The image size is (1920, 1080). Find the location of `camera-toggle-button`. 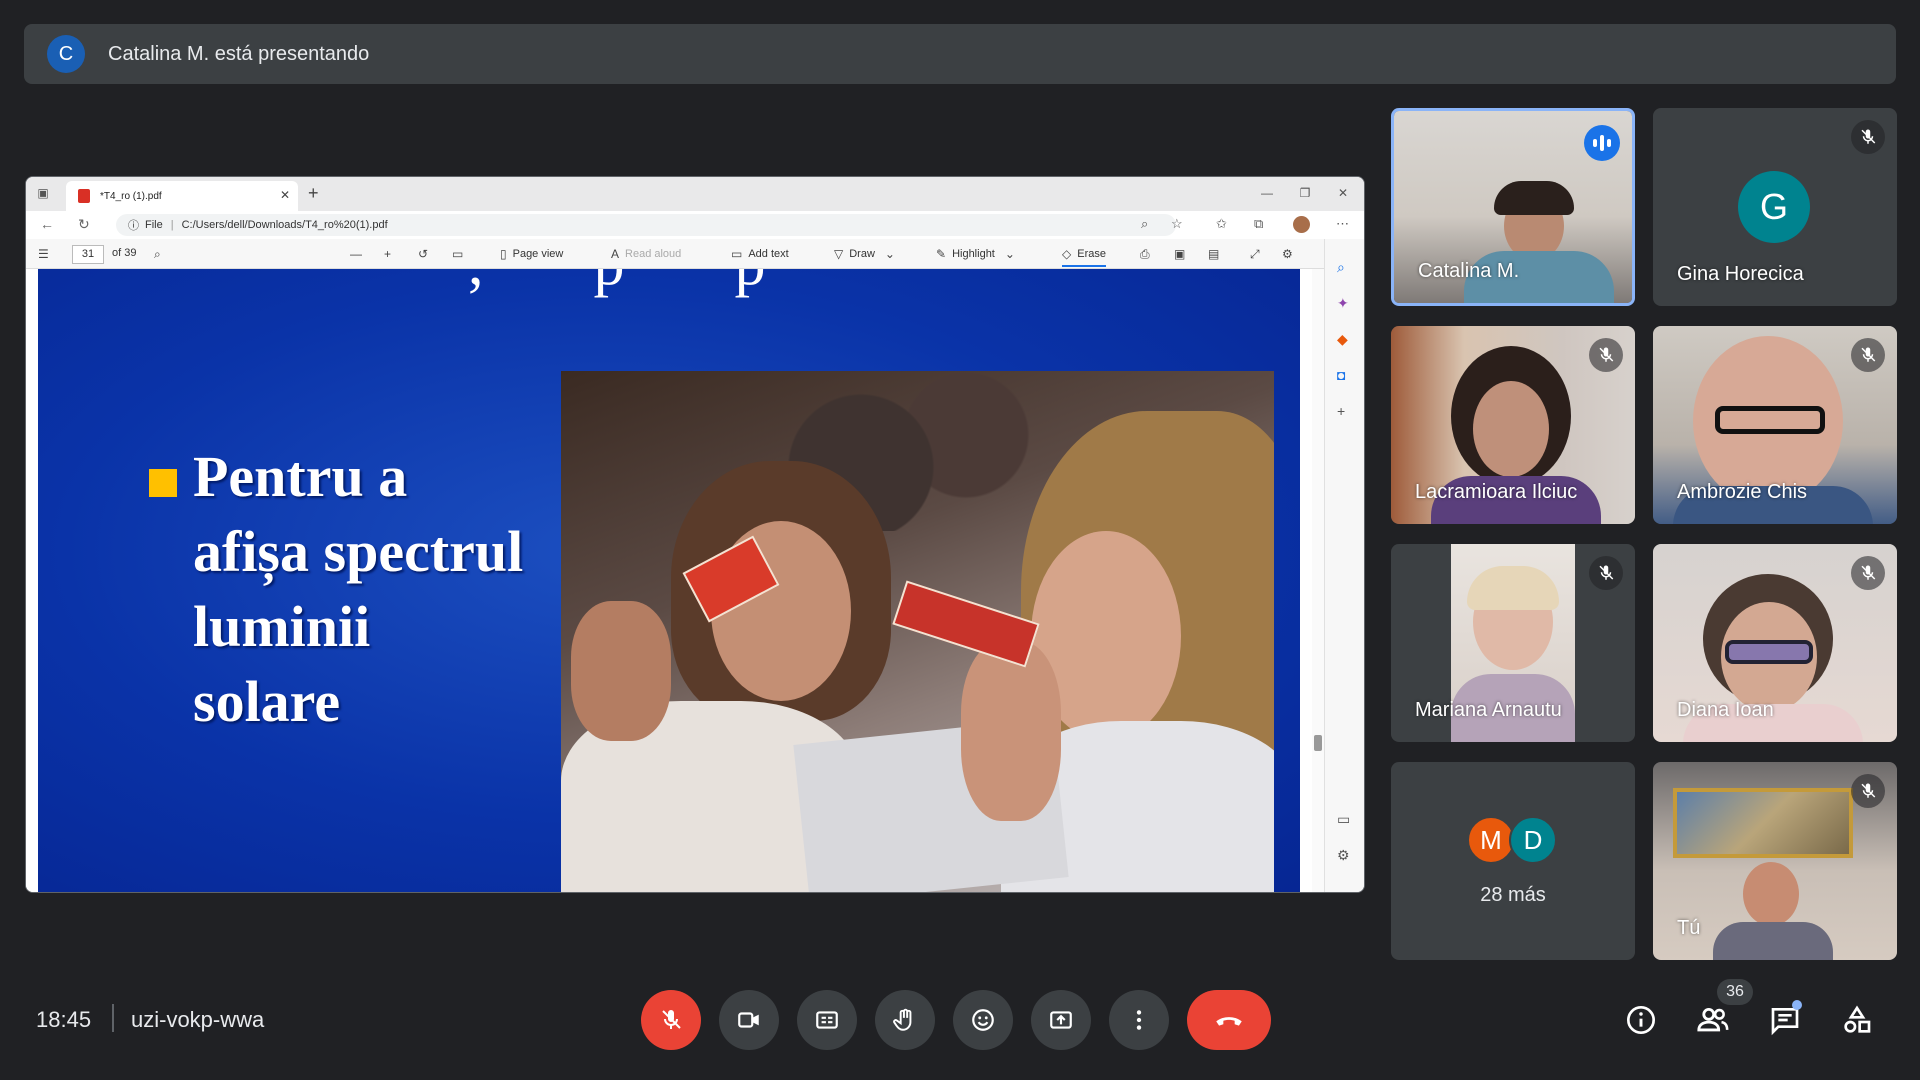

camera-toggle-button is located at coordinates (749, 1020).